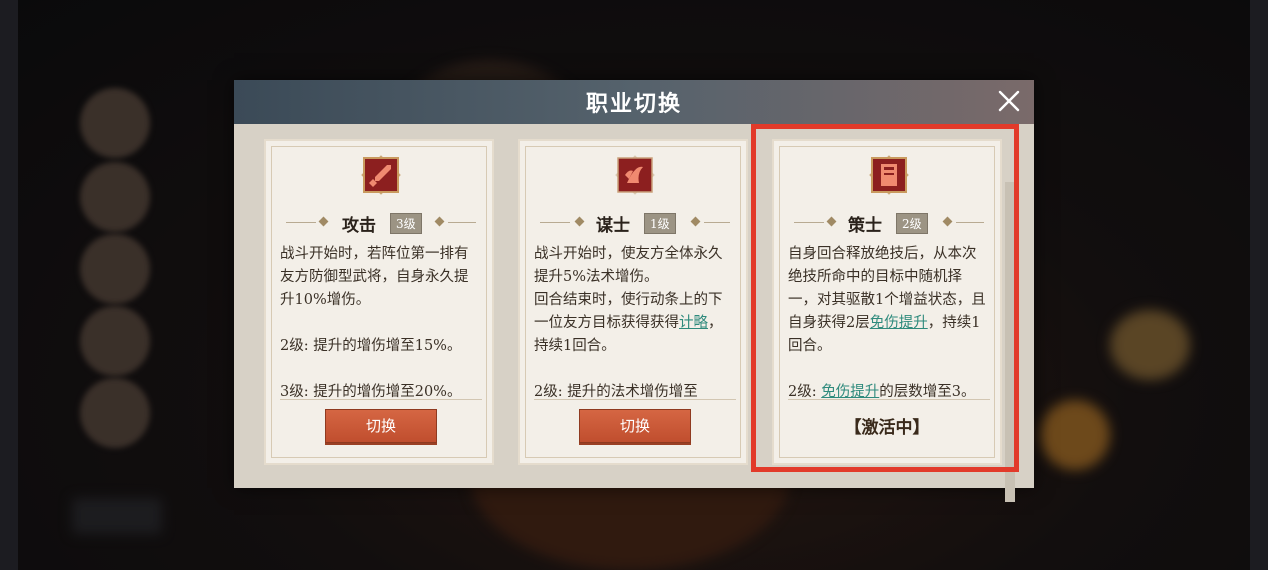 This screenshot has width=1268, height=570. Describe the element at coordinates (885, 298) in the screenshot. I see `highlight-box` at that location.